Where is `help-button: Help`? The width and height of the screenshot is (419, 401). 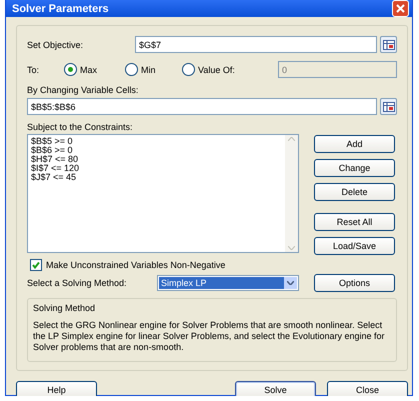
help-button: Help is located at coordinates (56, 388).